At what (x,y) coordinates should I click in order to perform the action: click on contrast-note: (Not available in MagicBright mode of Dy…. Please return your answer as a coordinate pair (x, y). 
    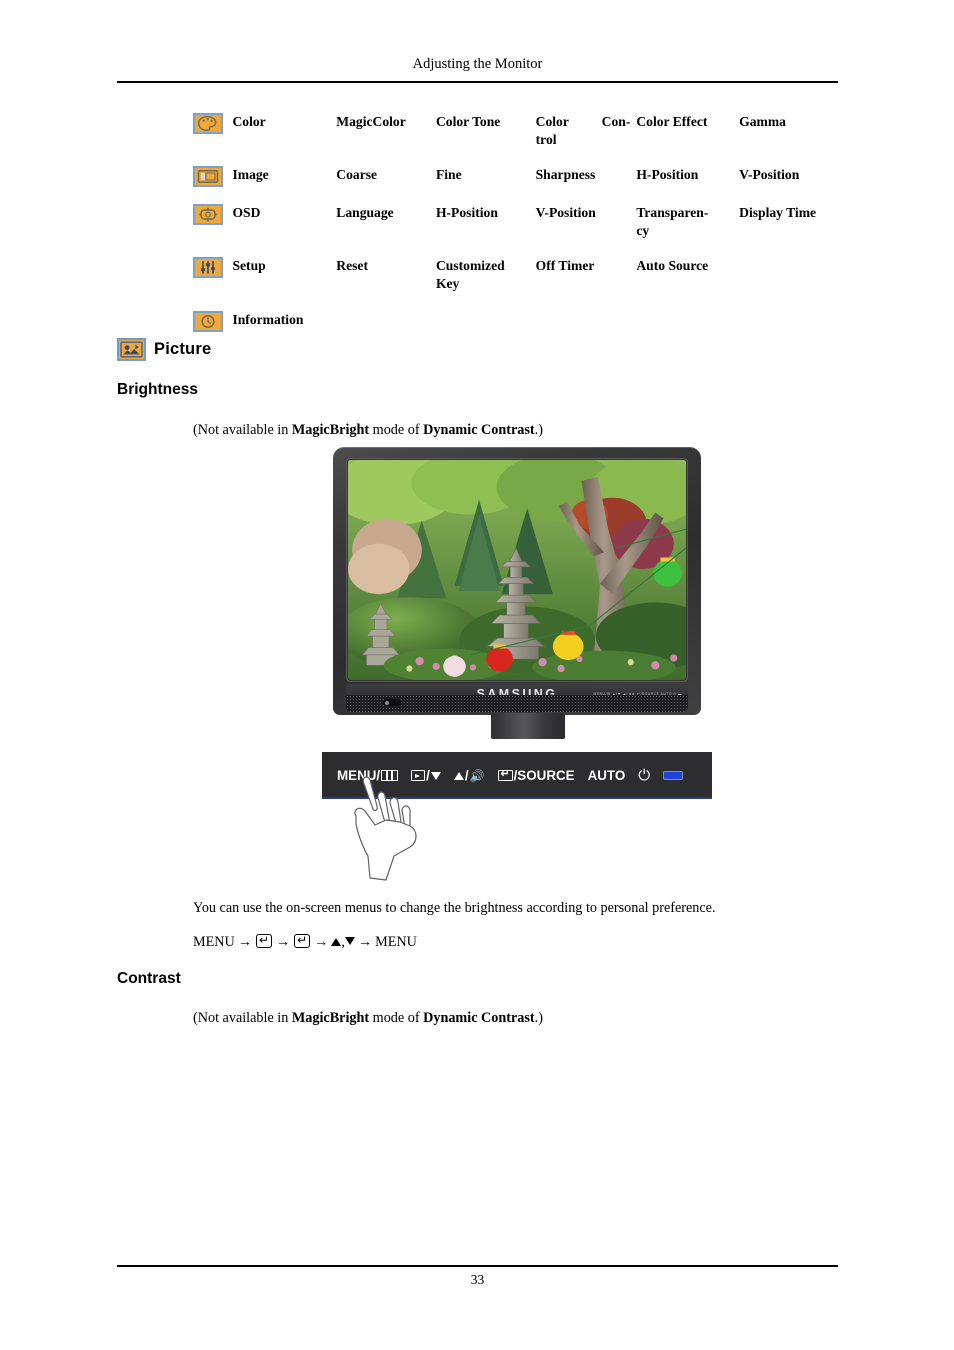
    Looking at the image, I should click on (368, 1018).